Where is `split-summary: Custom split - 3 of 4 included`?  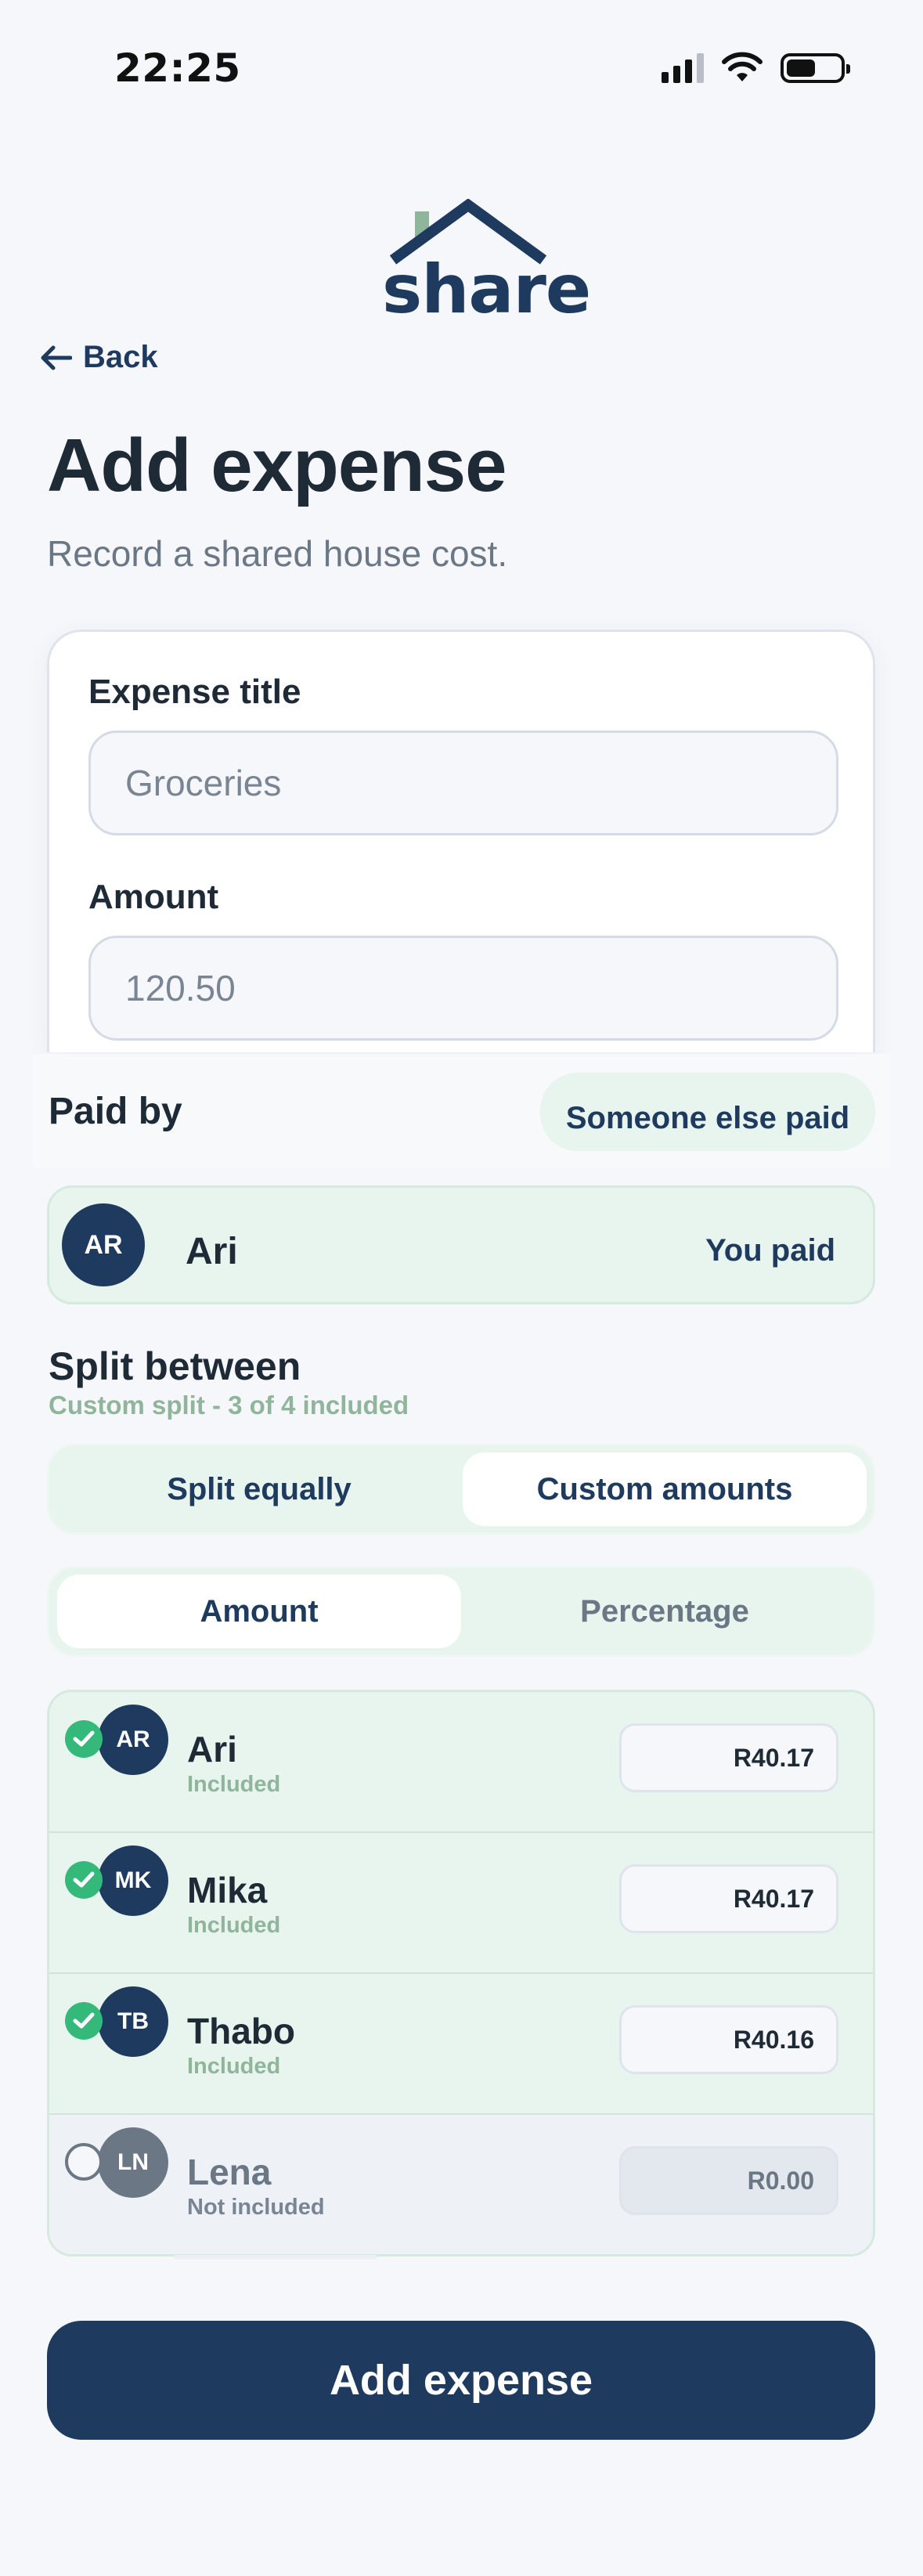 split-summary: Custom split - 3 of 4 included is located at coordinates (229, 1405).